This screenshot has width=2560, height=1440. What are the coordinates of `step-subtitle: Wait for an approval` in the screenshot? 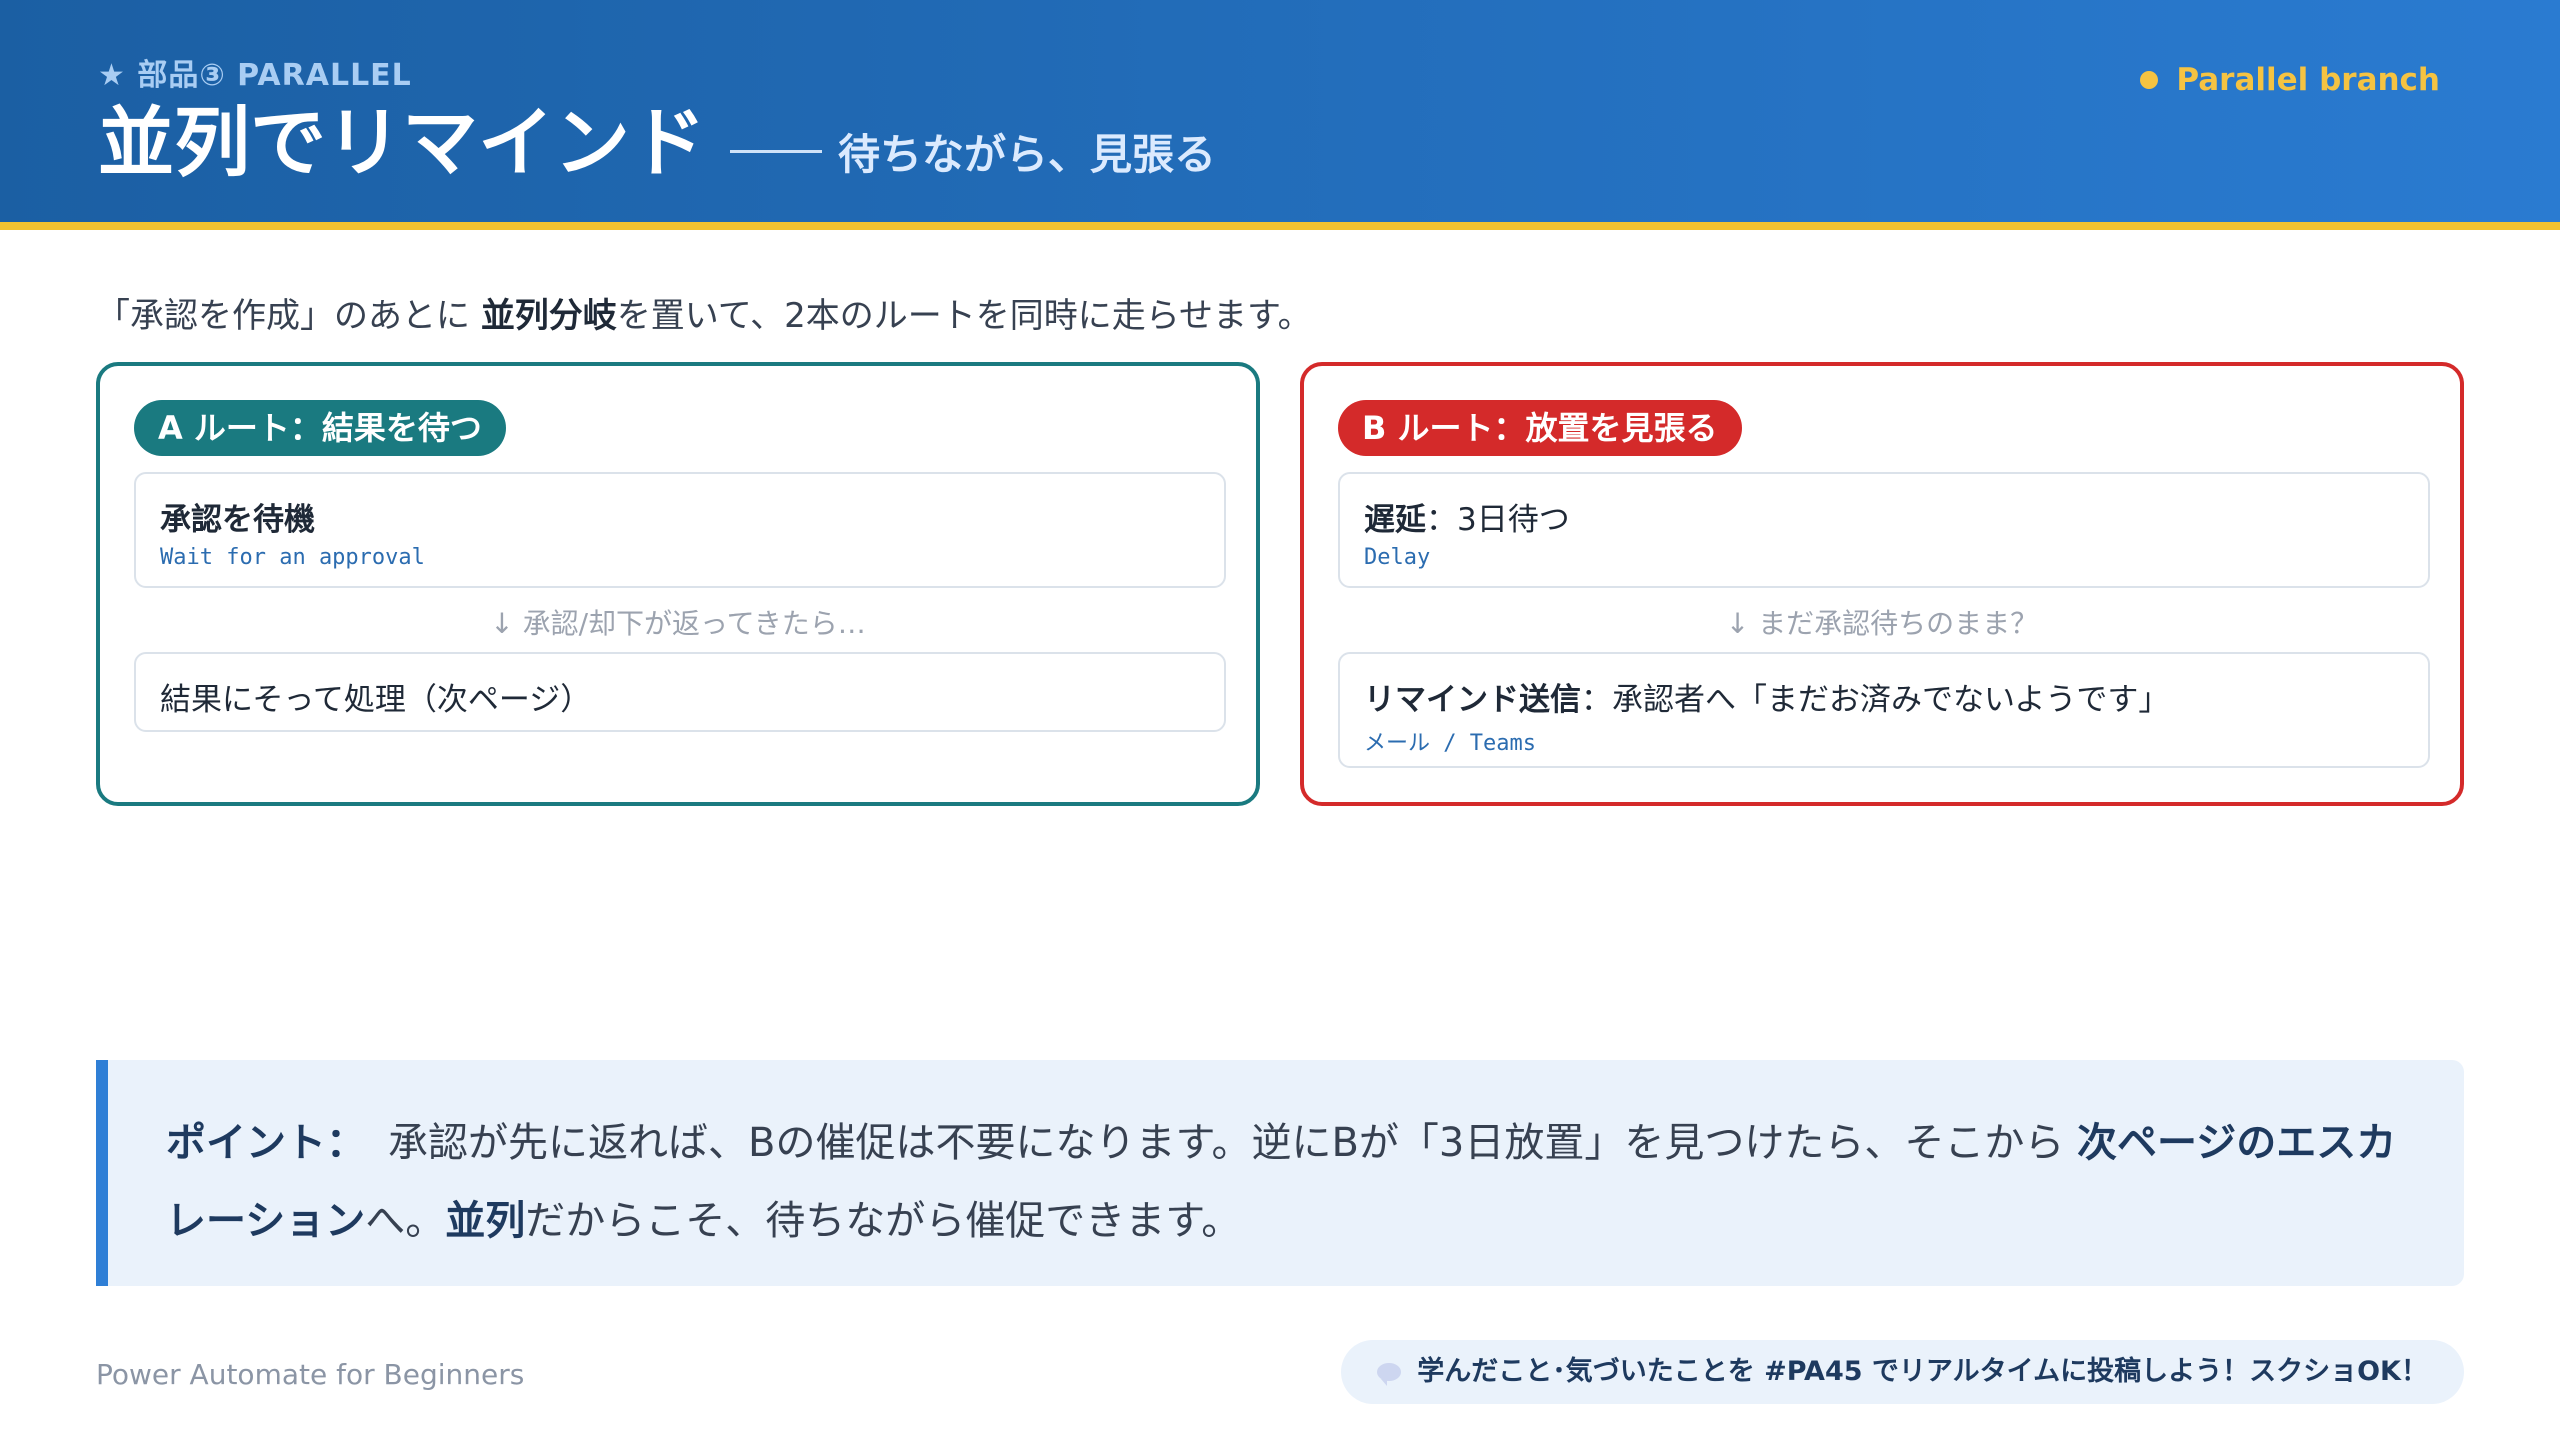 It's located at (292, 557).